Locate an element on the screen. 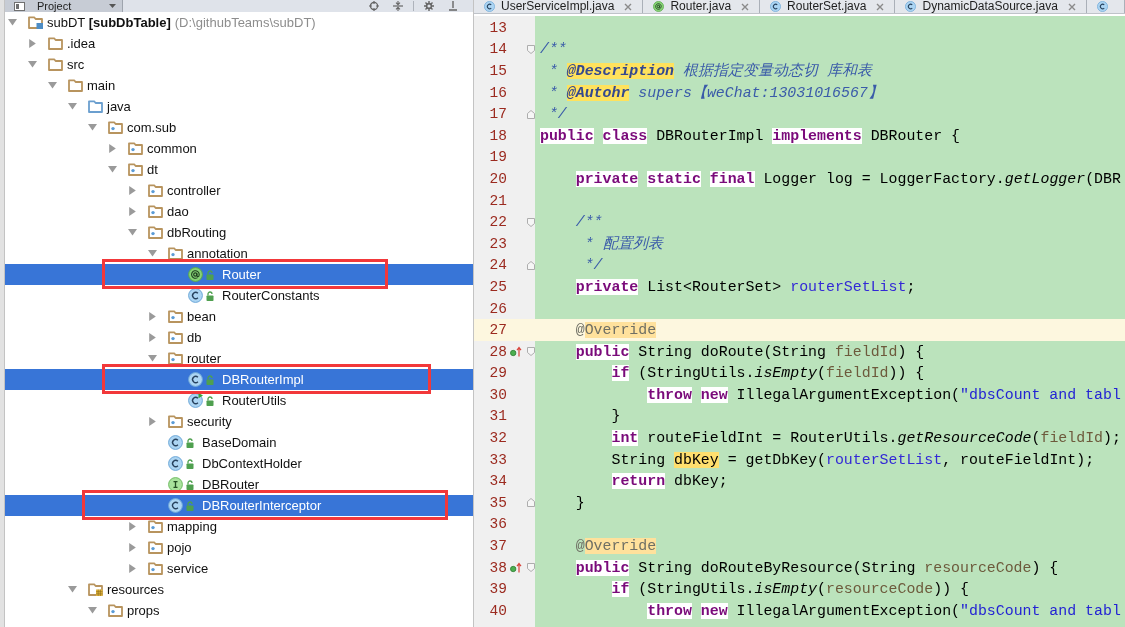 The width and height of the screenshot is (1125, 627). editor-tab: RouterSet.java is located at coordinates (828, 6).